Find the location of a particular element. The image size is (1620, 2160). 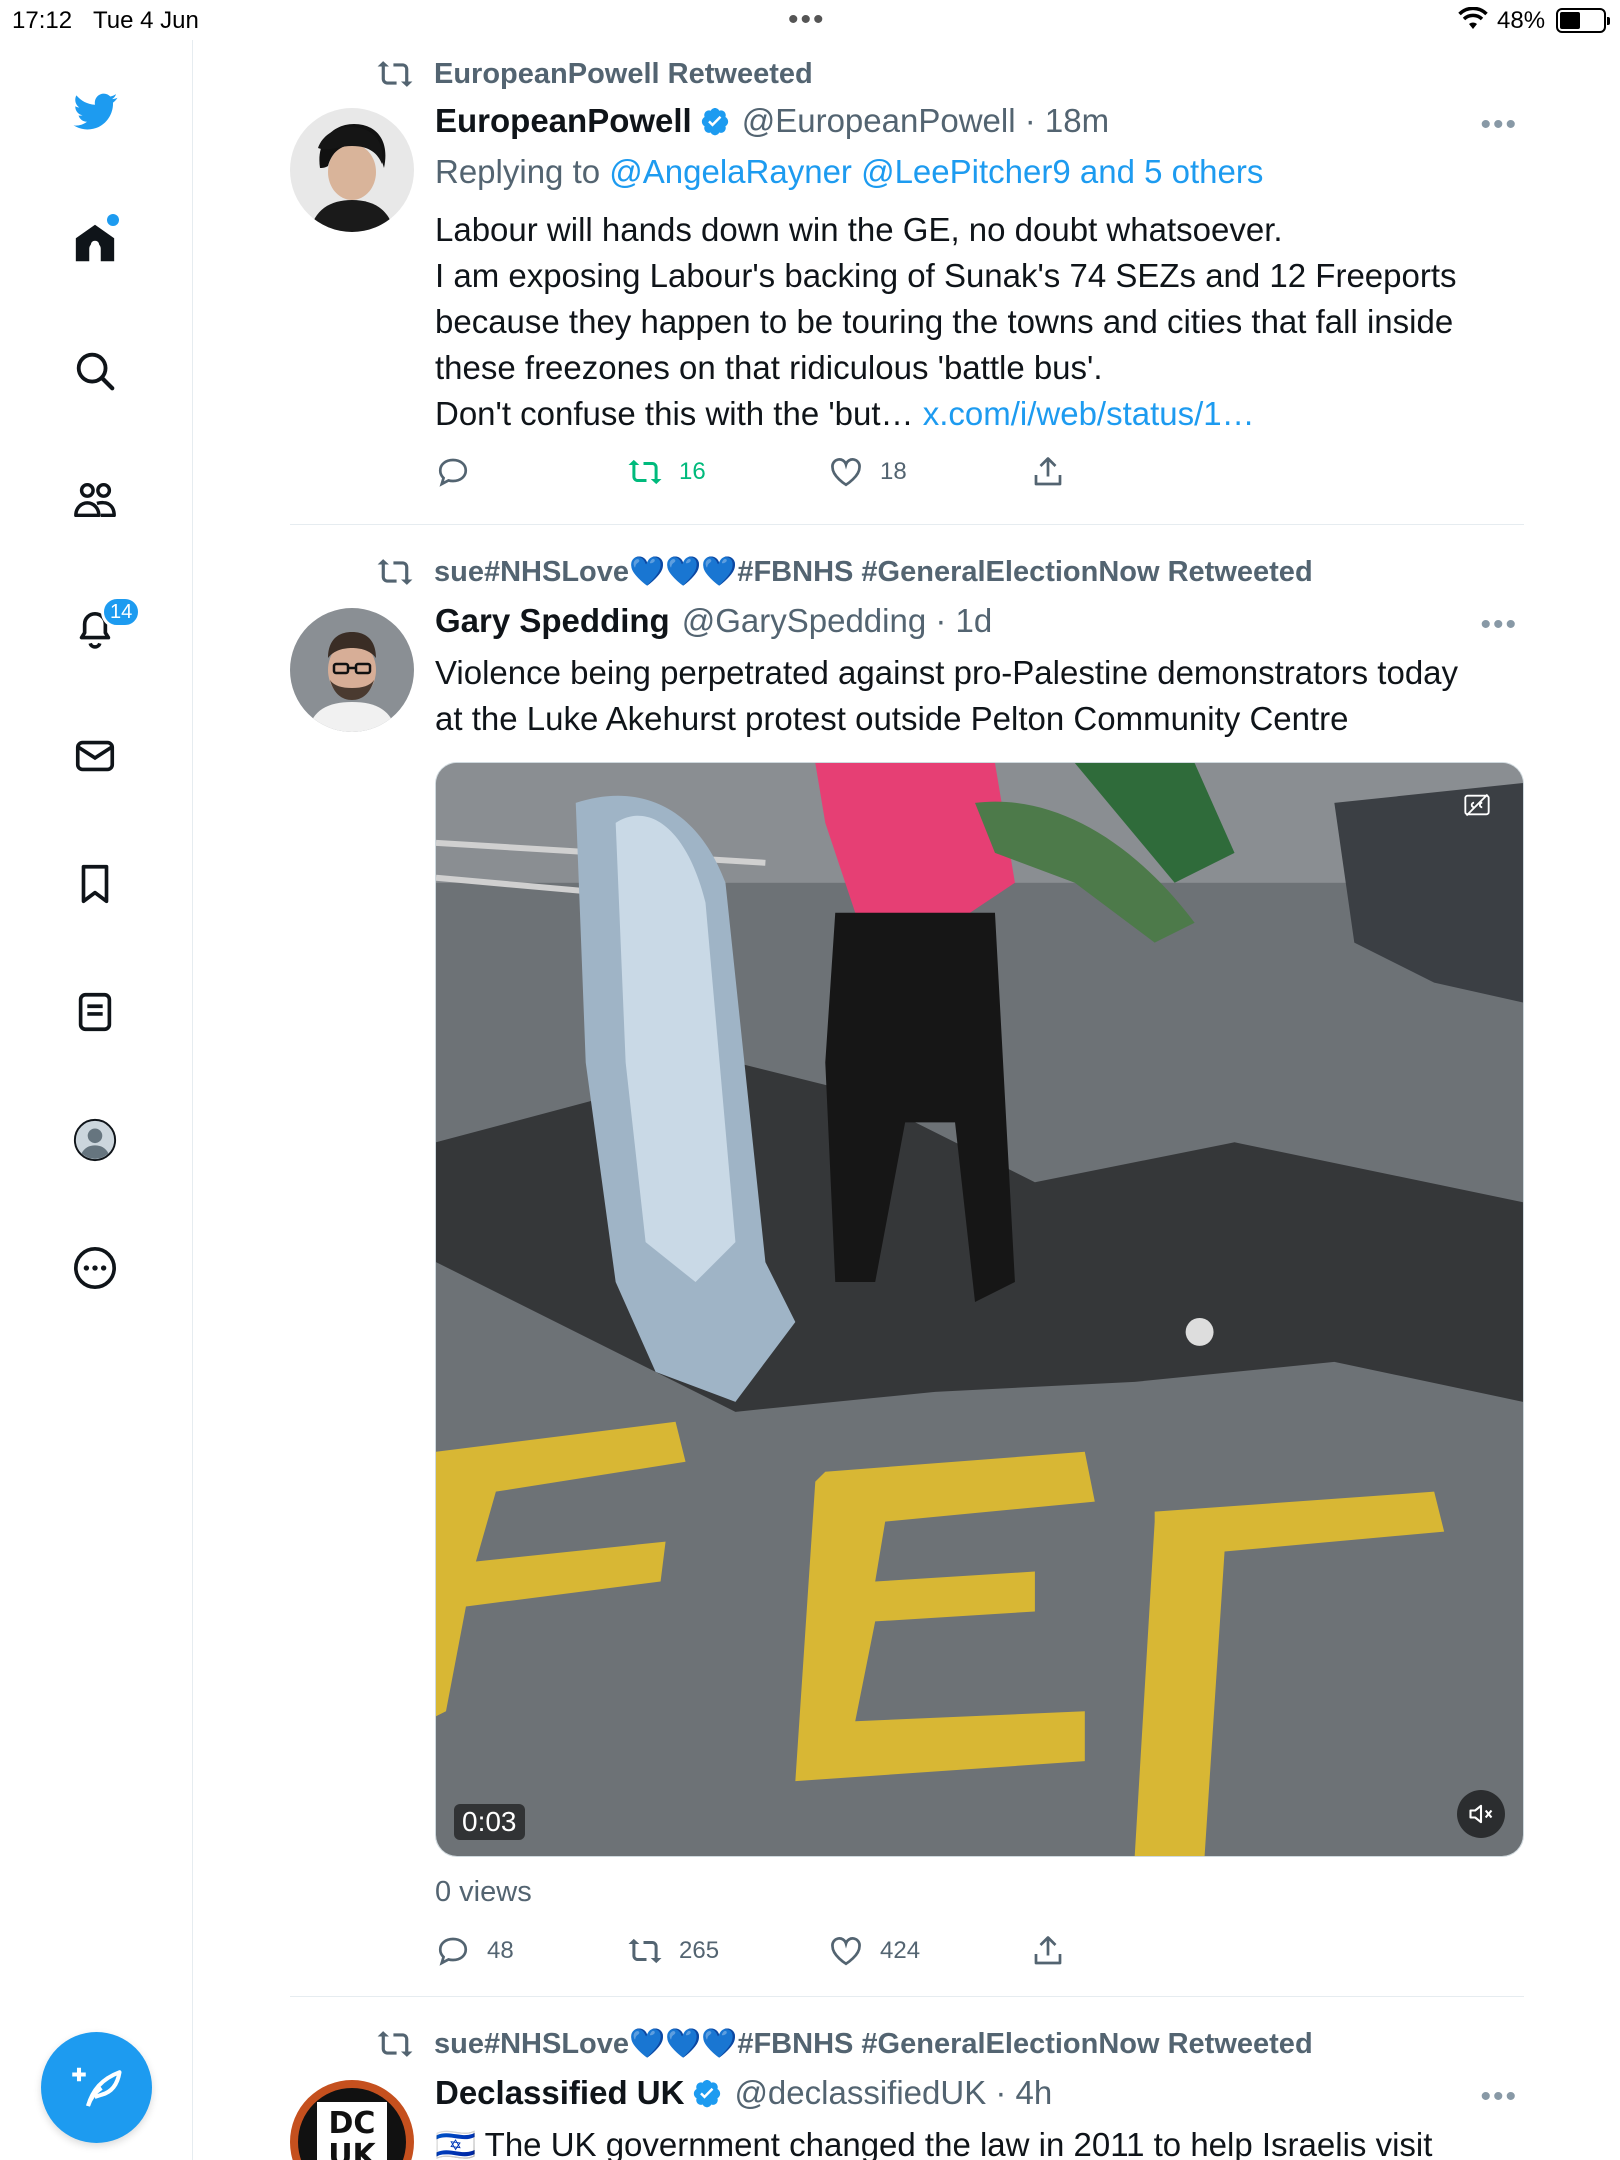

search-icon is located at coordinates (95, 371).